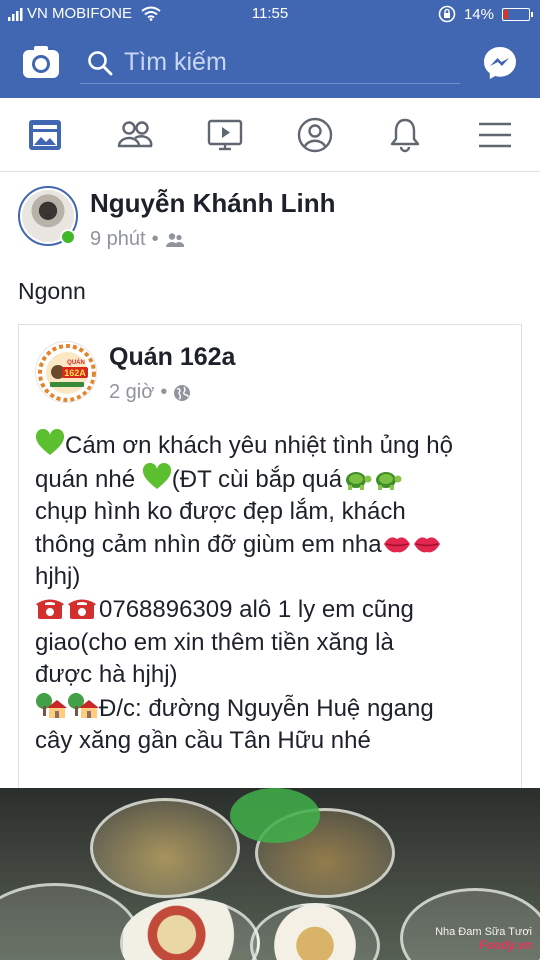 The width and height of the screenshot is (540, 960). Describe the element at coordinates (41, 63) in the screenshot. I see `camera-icon` at that location.